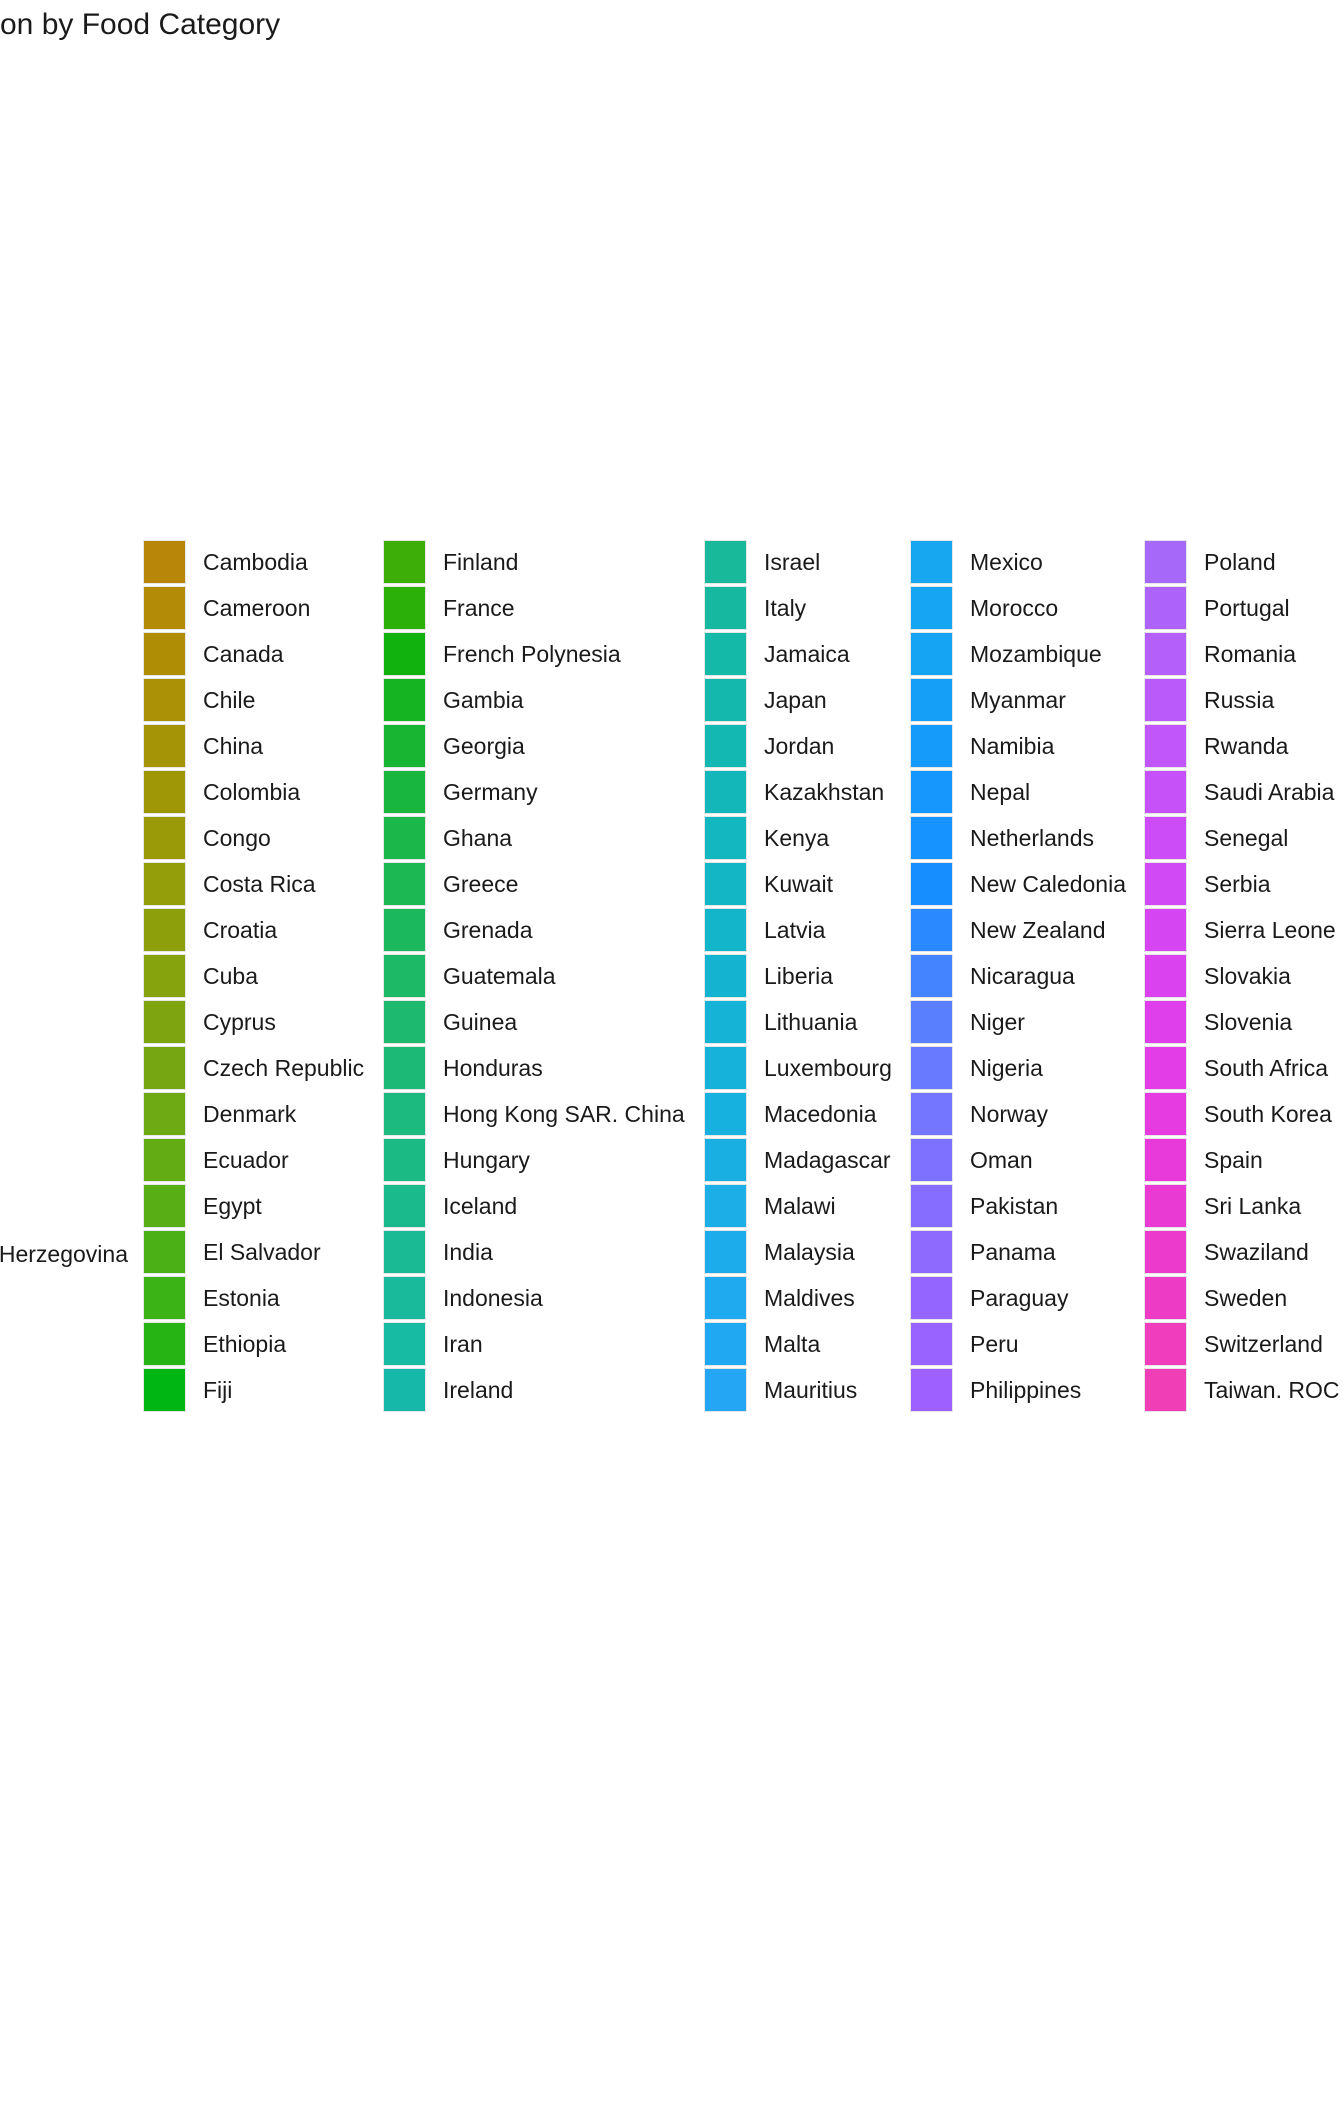 The image size is (1344, 2112). Describe the element at coordinates (1036, 654) in the screenshot. I see `legend-label: Mozambique` at that location.